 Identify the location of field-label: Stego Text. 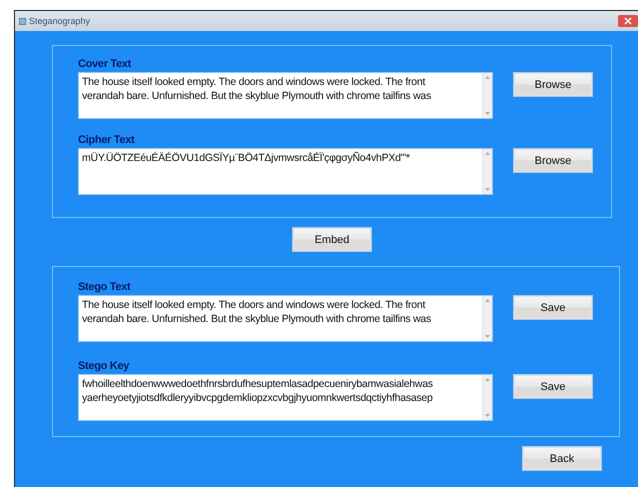
(104, 287).